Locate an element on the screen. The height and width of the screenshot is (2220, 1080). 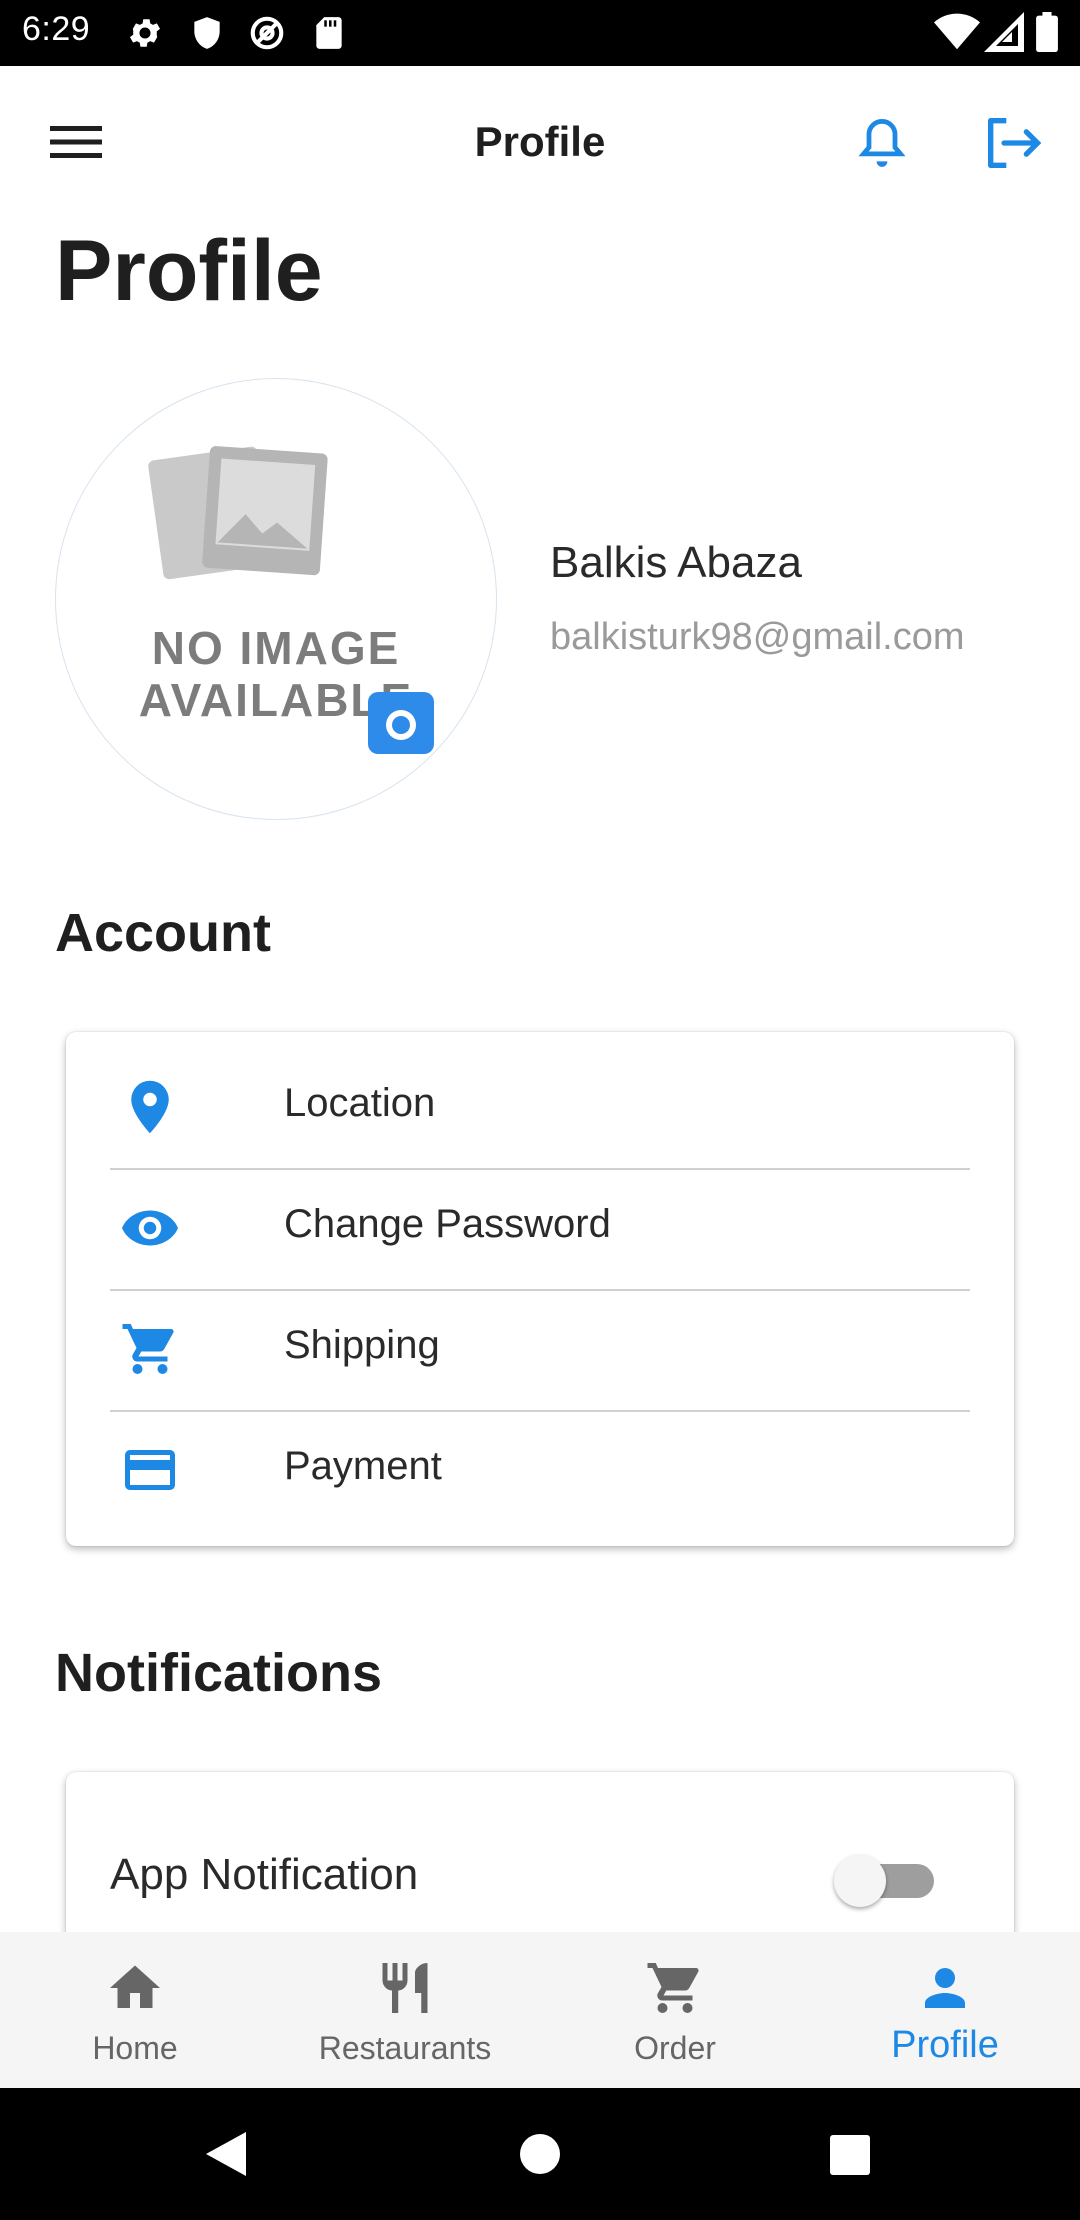
account-item-label: Change Password is located at coordinates (447, 1224).